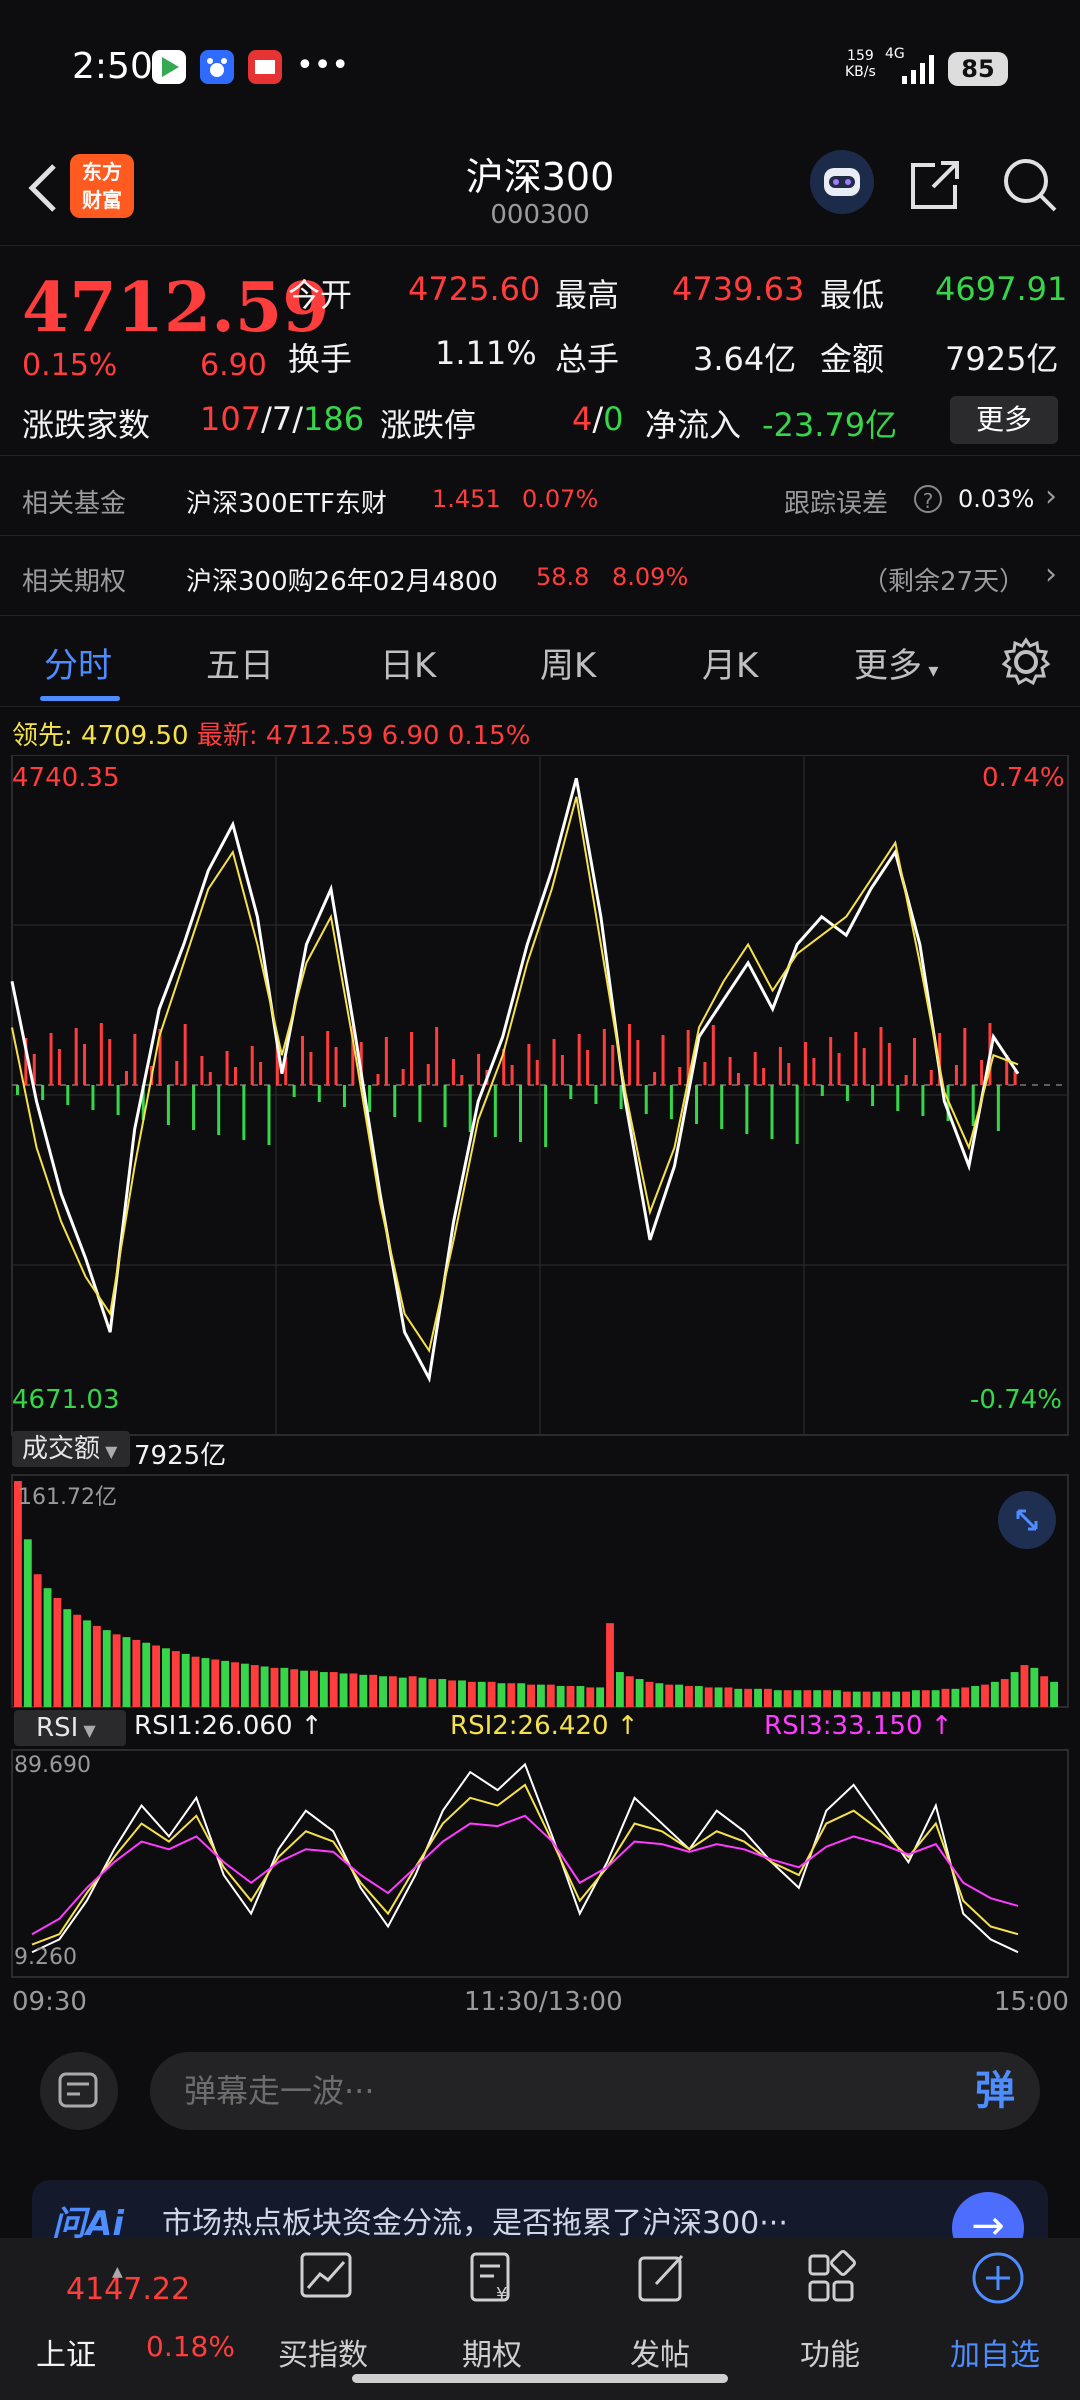  Describe the element at coordinates (128, 2289) in the screenshot. I see `sh-index-value: 4147.22` at that location.